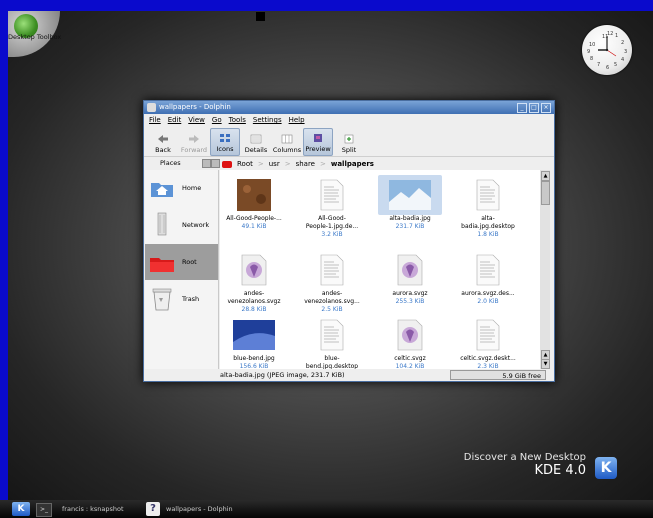 This screenshot has height=518, width=653. Describe the element at coordinates (162, 190) in the screenshot. I see `home-folder-icon` at that location.